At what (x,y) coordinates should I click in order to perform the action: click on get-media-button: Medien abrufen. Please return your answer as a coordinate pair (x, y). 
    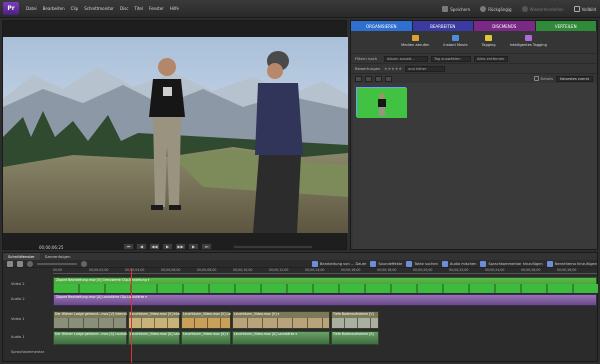
    Looking at the image, I should click on (415, 44).